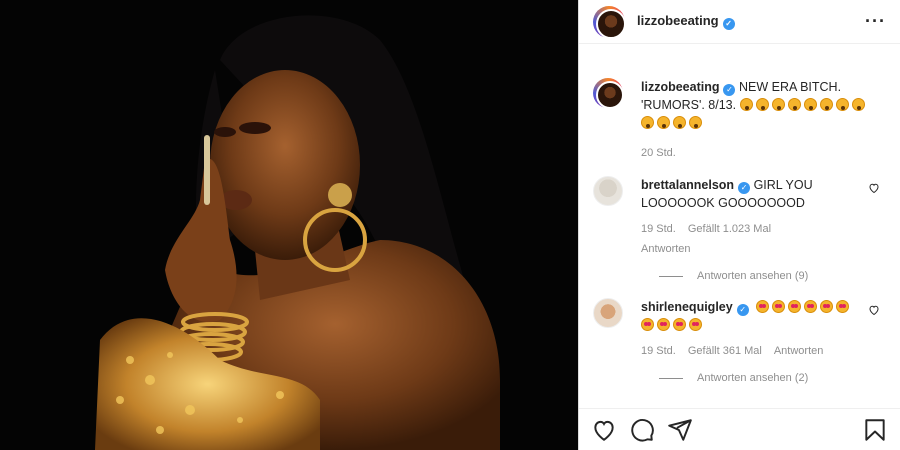 This screenshot has height=450, width=900. What do you see at coordinates (739, 22) in the screenshot?
I see `post-header: lizzobeeating ✓ ···` at bounding box center [739, 22].